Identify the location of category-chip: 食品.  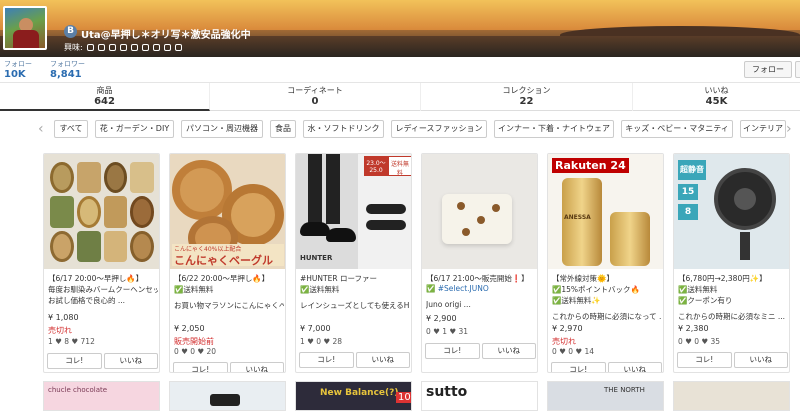
(283, 129).